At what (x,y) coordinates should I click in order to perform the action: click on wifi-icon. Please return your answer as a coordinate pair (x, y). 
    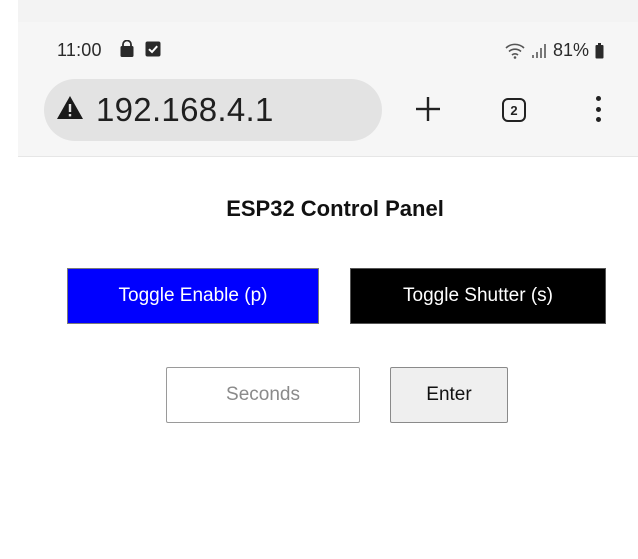
    Looking at the image, I should click on (515, 51).